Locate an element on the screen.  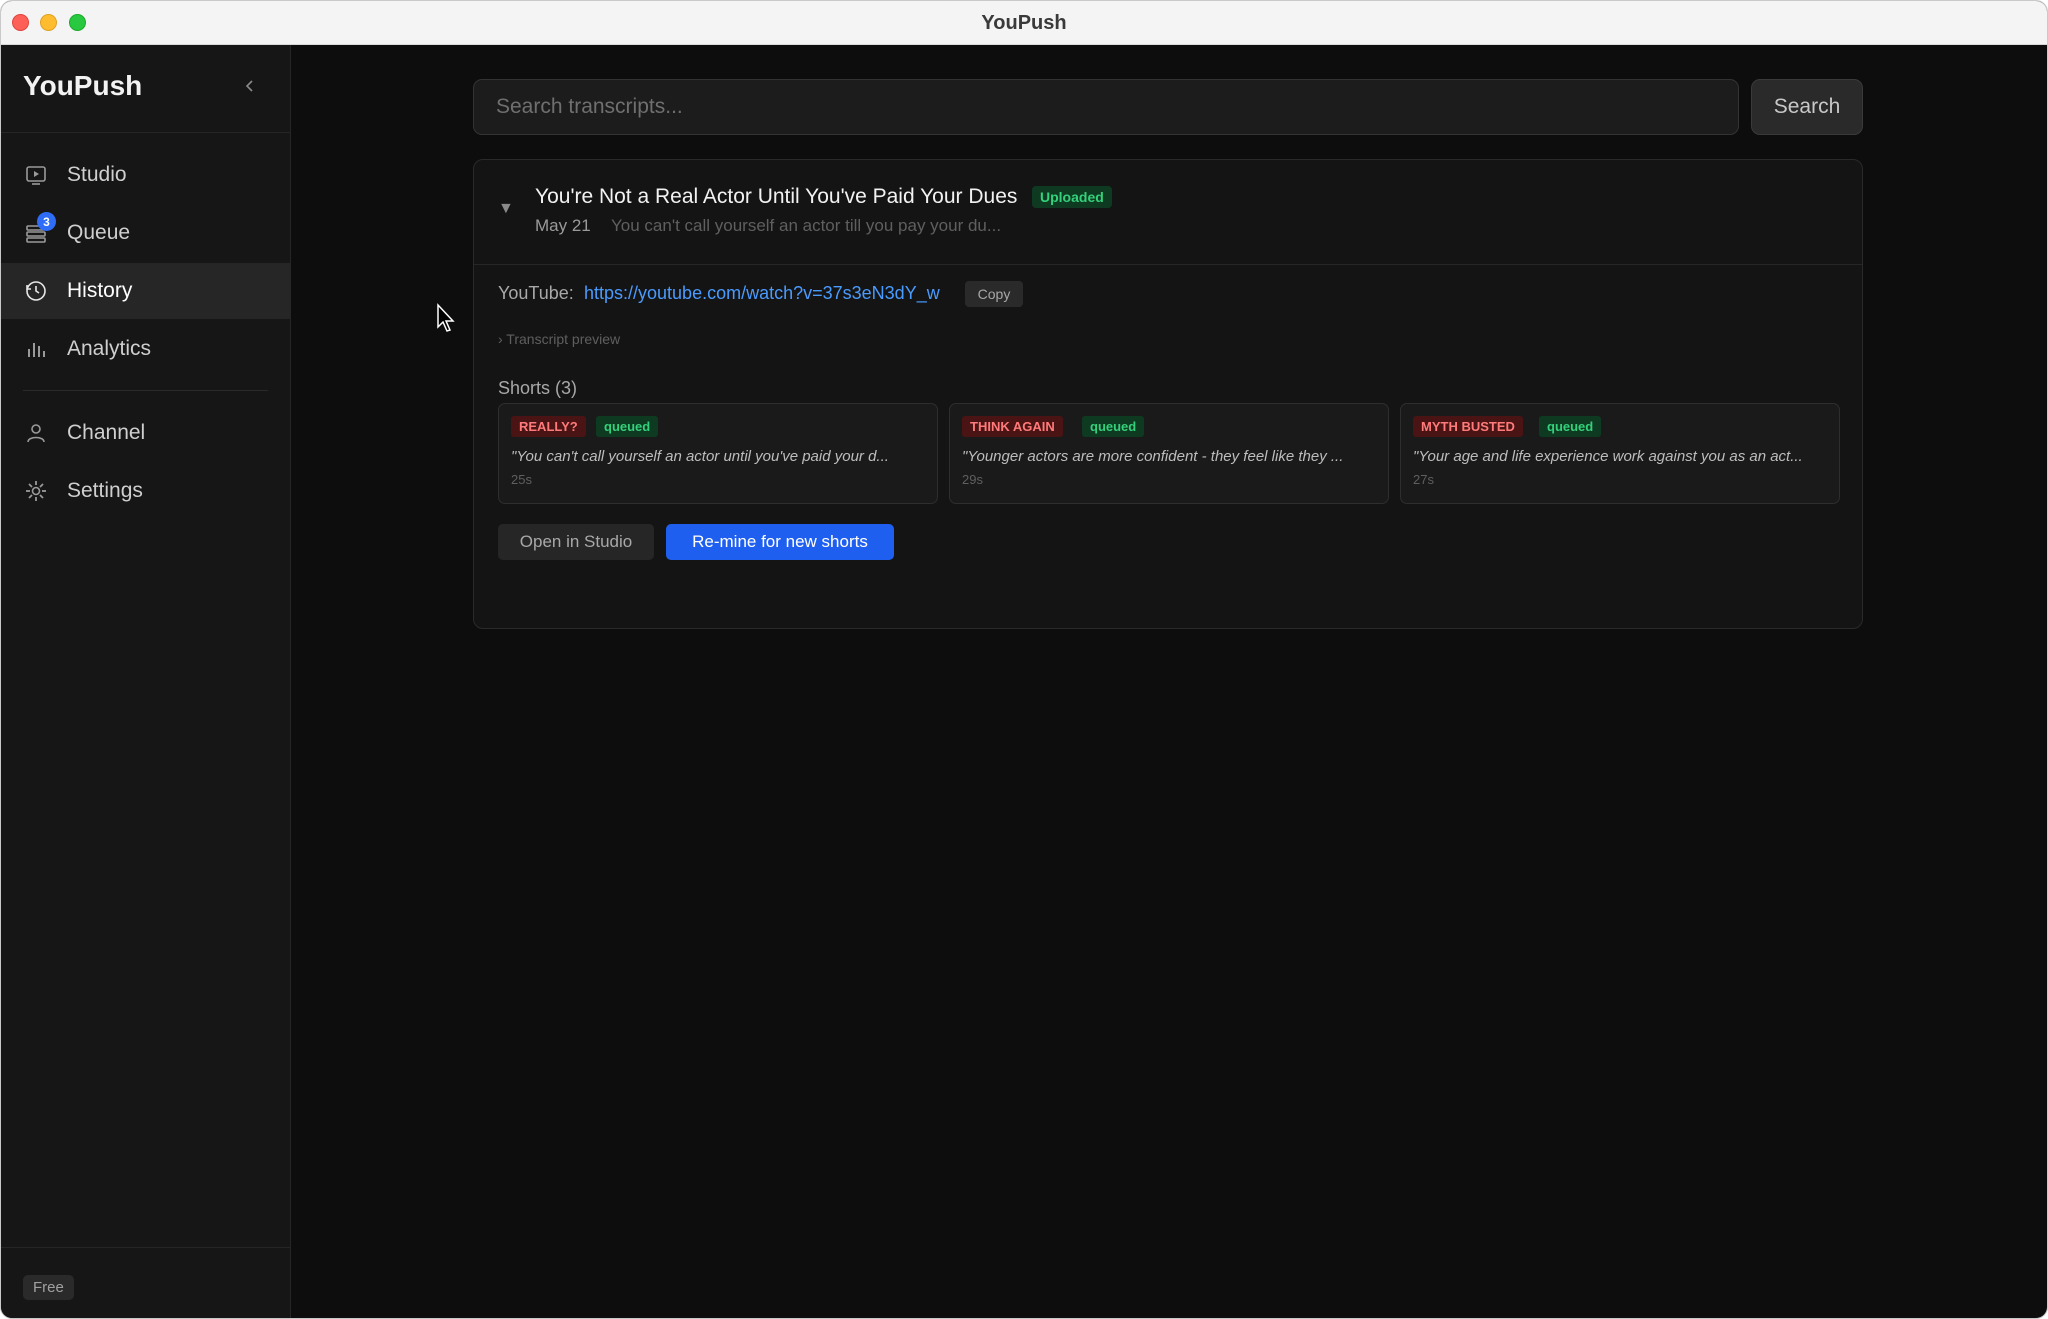
history-clock-icon is located at coordinates (36, 291).